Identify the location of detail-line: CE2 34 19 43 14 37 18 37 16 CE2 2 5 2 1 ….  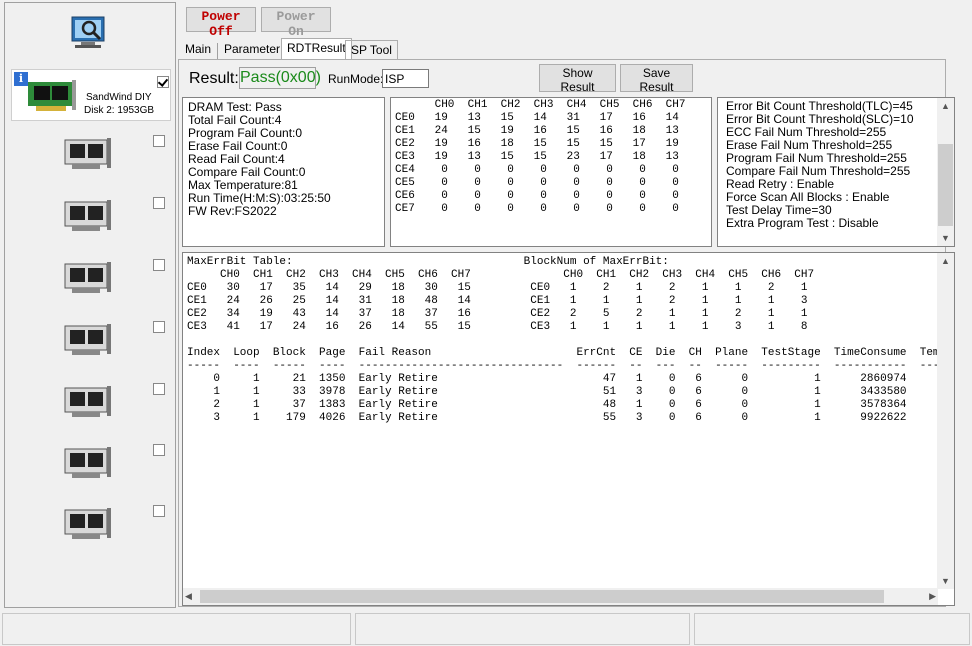
(497, 314).